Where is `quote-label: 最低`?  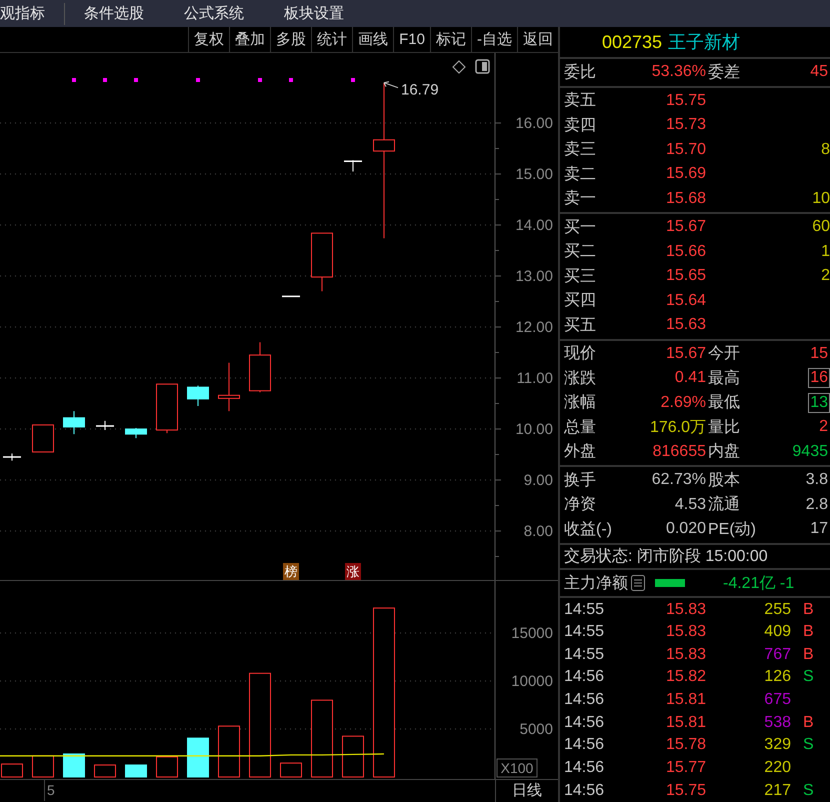
quote-label: 最低 is located at coordinates (724, 403).